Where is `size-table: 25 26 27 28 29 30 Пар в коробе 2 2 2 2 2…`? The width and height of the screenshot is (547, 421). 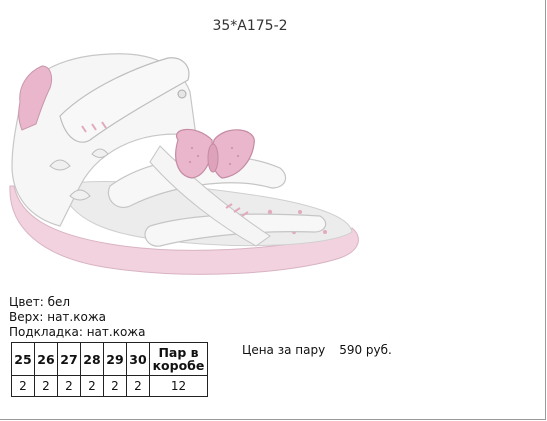 size-table: 25 26 27 28 29 30 Пар в коробе 2 2 2 2 2… is located at coordinates (109, 369).